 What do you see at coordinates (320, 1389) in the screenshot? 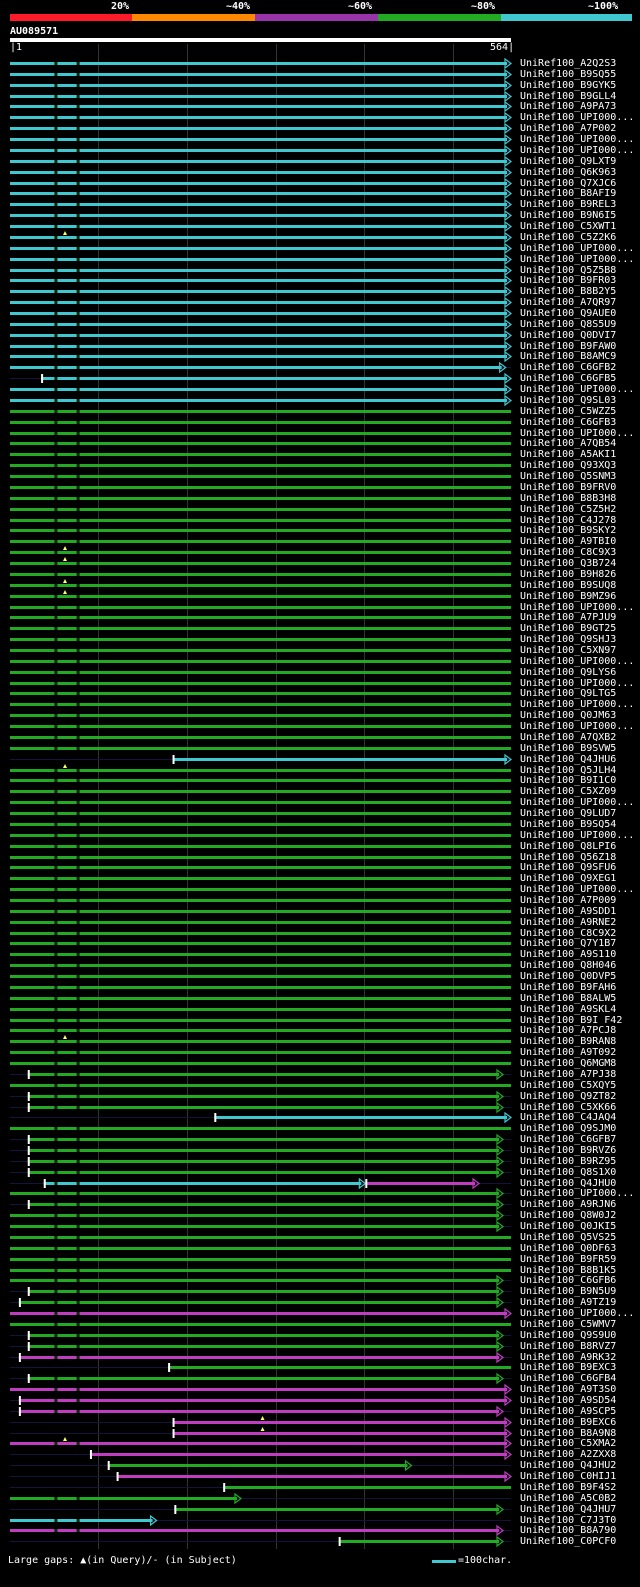
I see `hit-row: UniRef100_A9T3S0` at bounding box center [320, 1389].